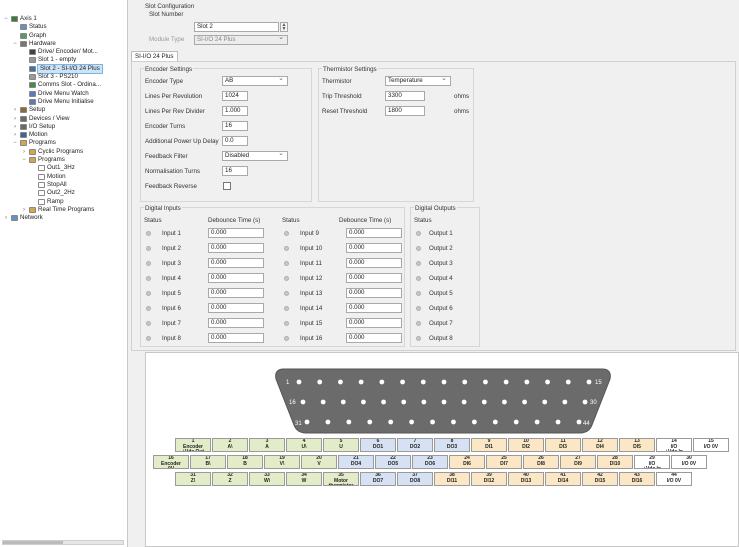  I want to click on pin-function: DI2, so click(526, 446).